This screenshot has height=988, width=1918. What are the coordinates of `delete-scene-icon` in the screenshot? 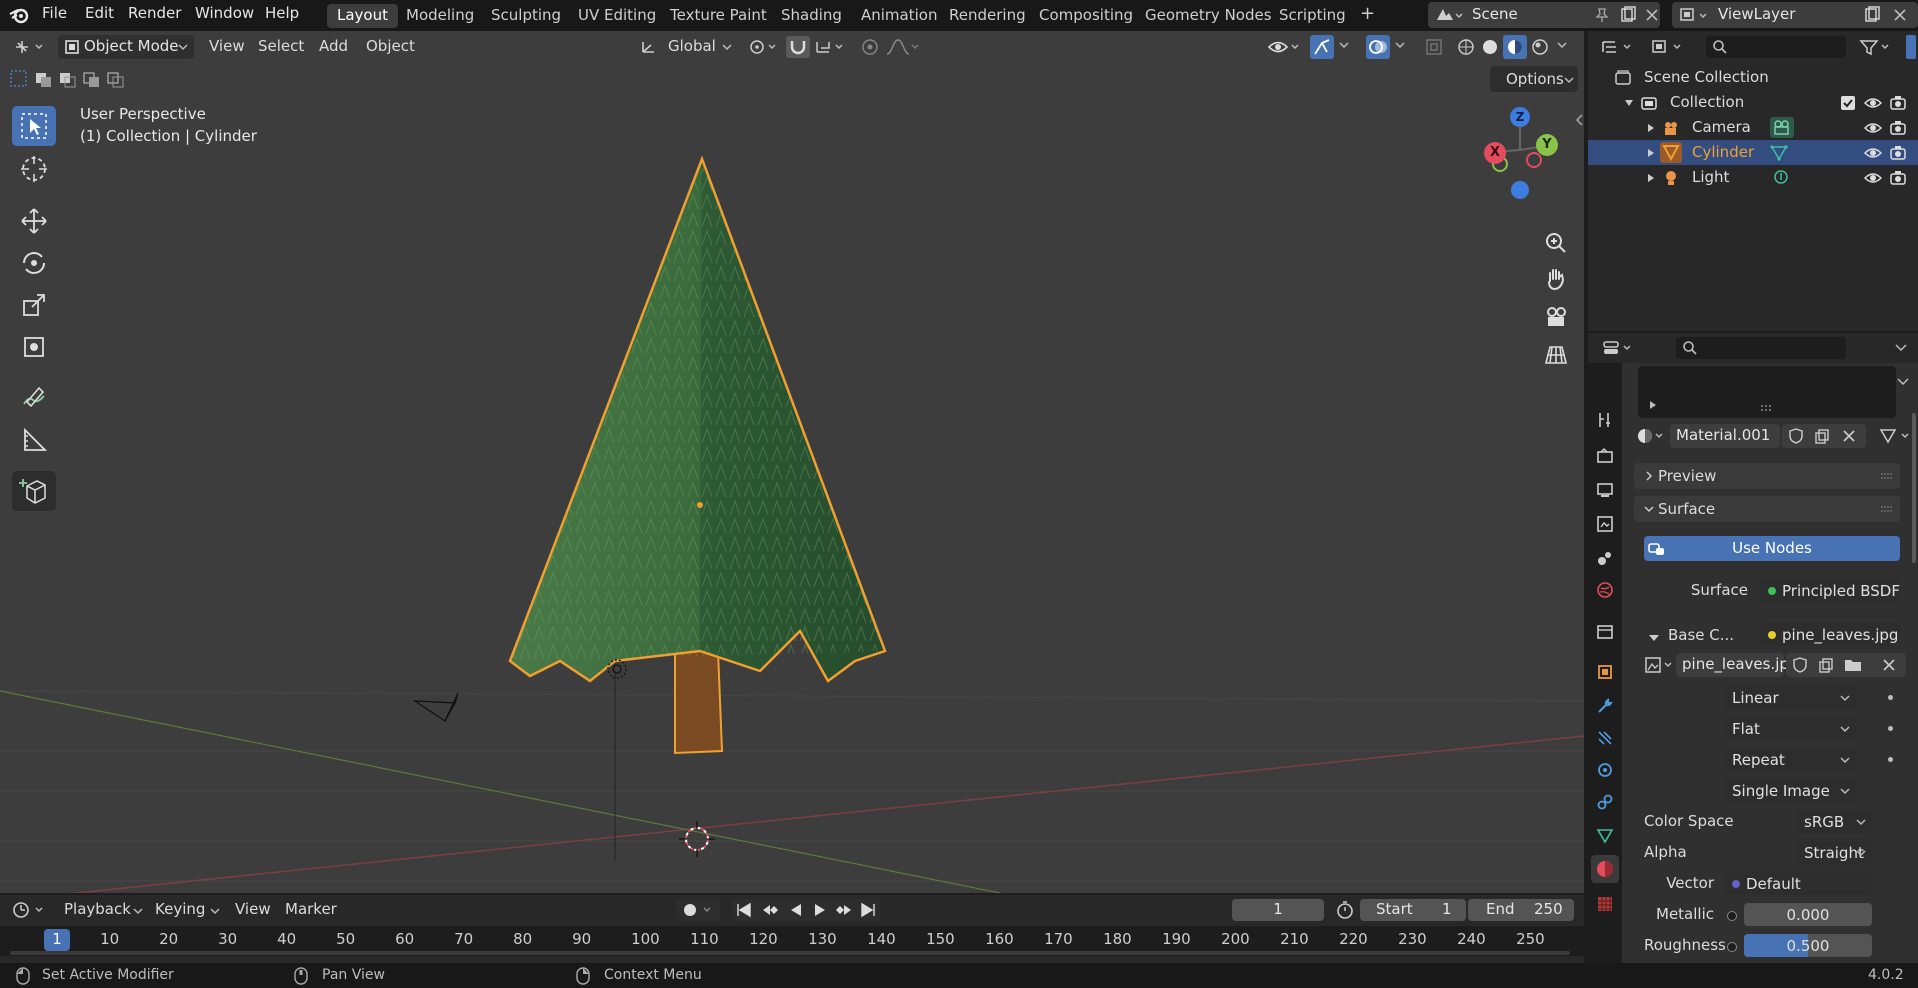 It's located at (1652, 15).